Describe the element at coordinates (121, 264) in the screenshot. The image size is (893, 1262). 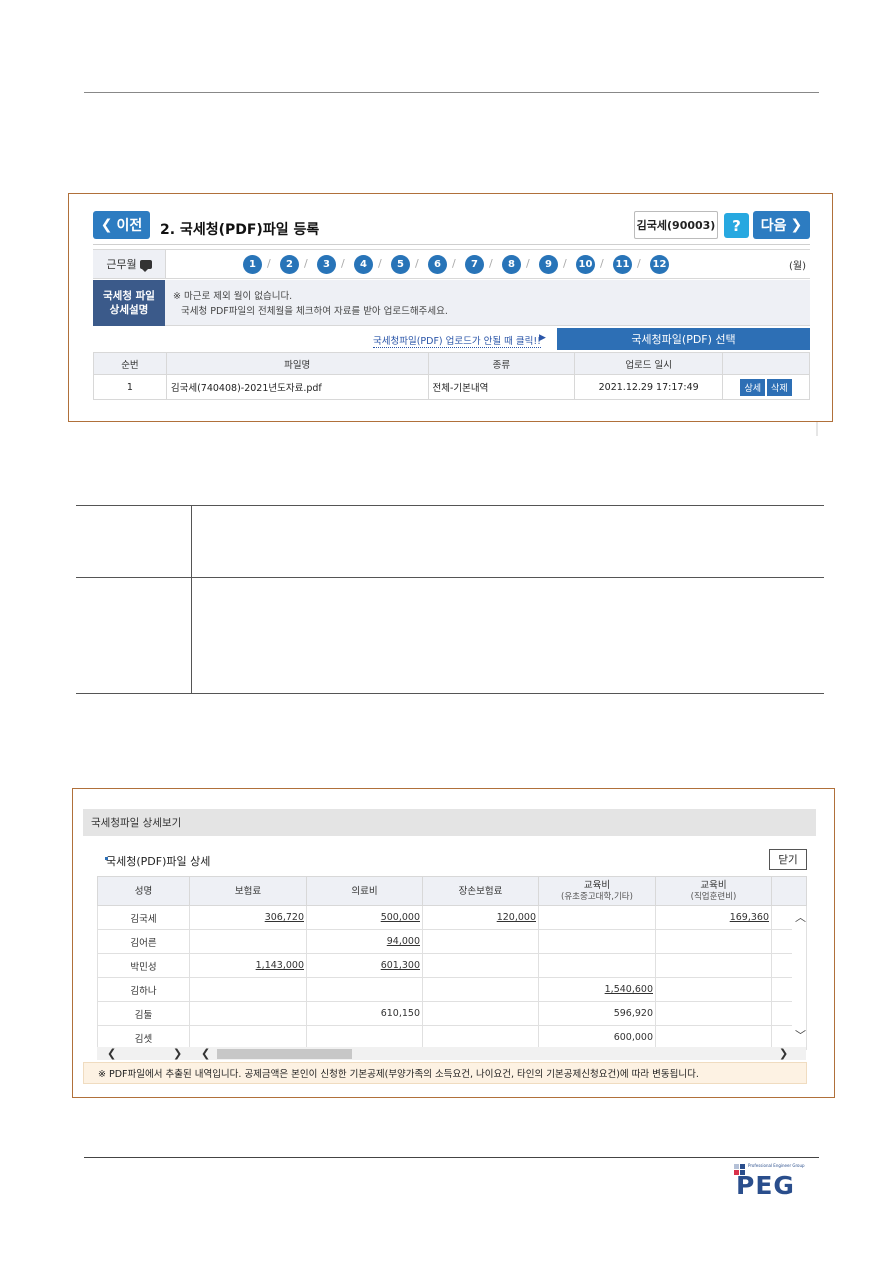
I see `month-label: 근무월` at that location.